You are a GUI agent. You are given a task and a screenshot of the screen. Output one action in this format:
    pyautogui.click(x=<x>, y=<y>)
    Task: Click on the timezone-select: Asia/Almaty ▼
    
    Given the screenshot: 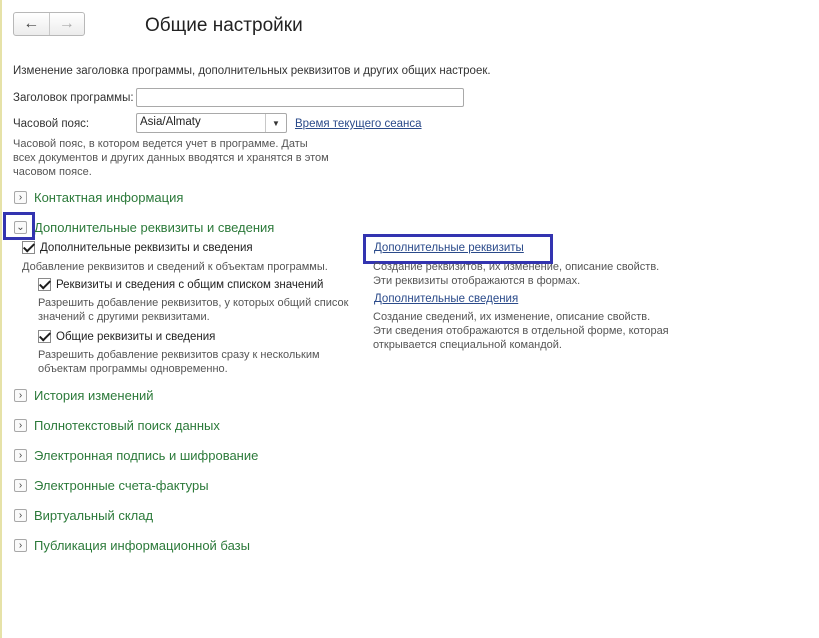 What is the action you would take?
    pyautogui.click(x=211, y=123)
    